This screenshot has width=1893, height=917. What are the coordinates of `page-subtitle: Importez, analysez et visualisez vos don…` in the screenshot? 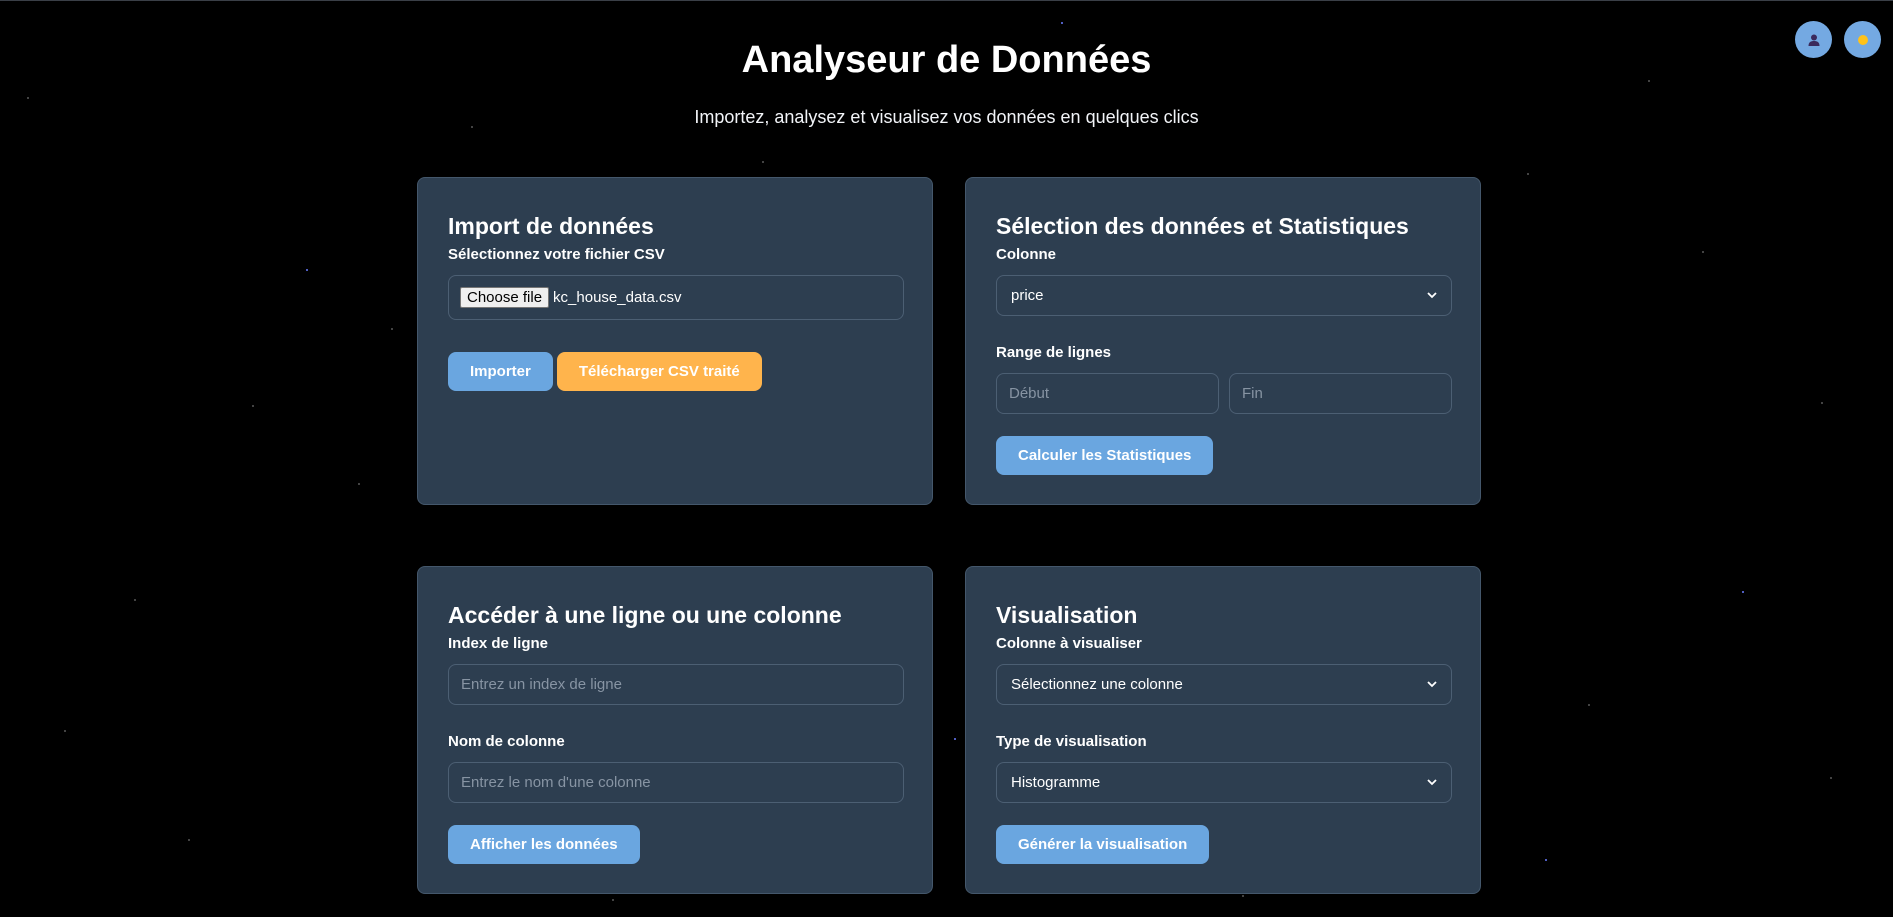 It's located at (946, 117).